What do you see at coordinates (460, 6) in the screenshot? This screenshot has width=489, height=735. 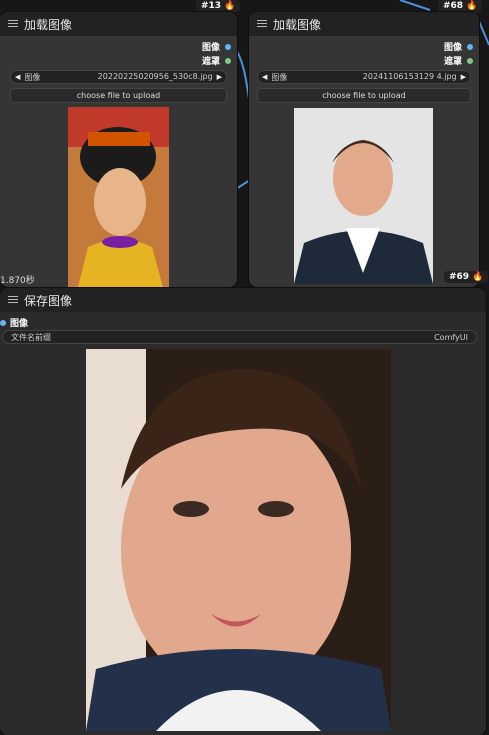 I see `node-id-badge: #68 🔥` at bounding box center [460, 6].